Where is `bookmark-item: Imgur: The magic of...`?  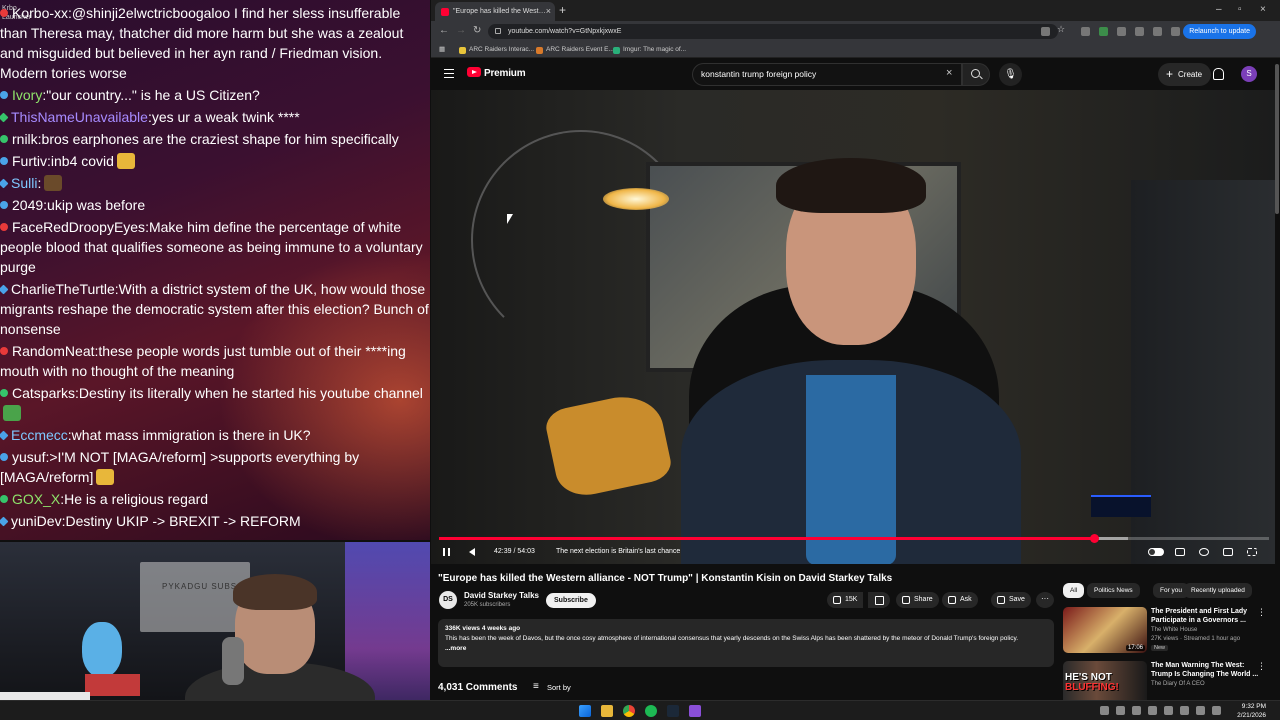
bookmark-item: Imgur: The magic of... is located at coordinates (649, 50).